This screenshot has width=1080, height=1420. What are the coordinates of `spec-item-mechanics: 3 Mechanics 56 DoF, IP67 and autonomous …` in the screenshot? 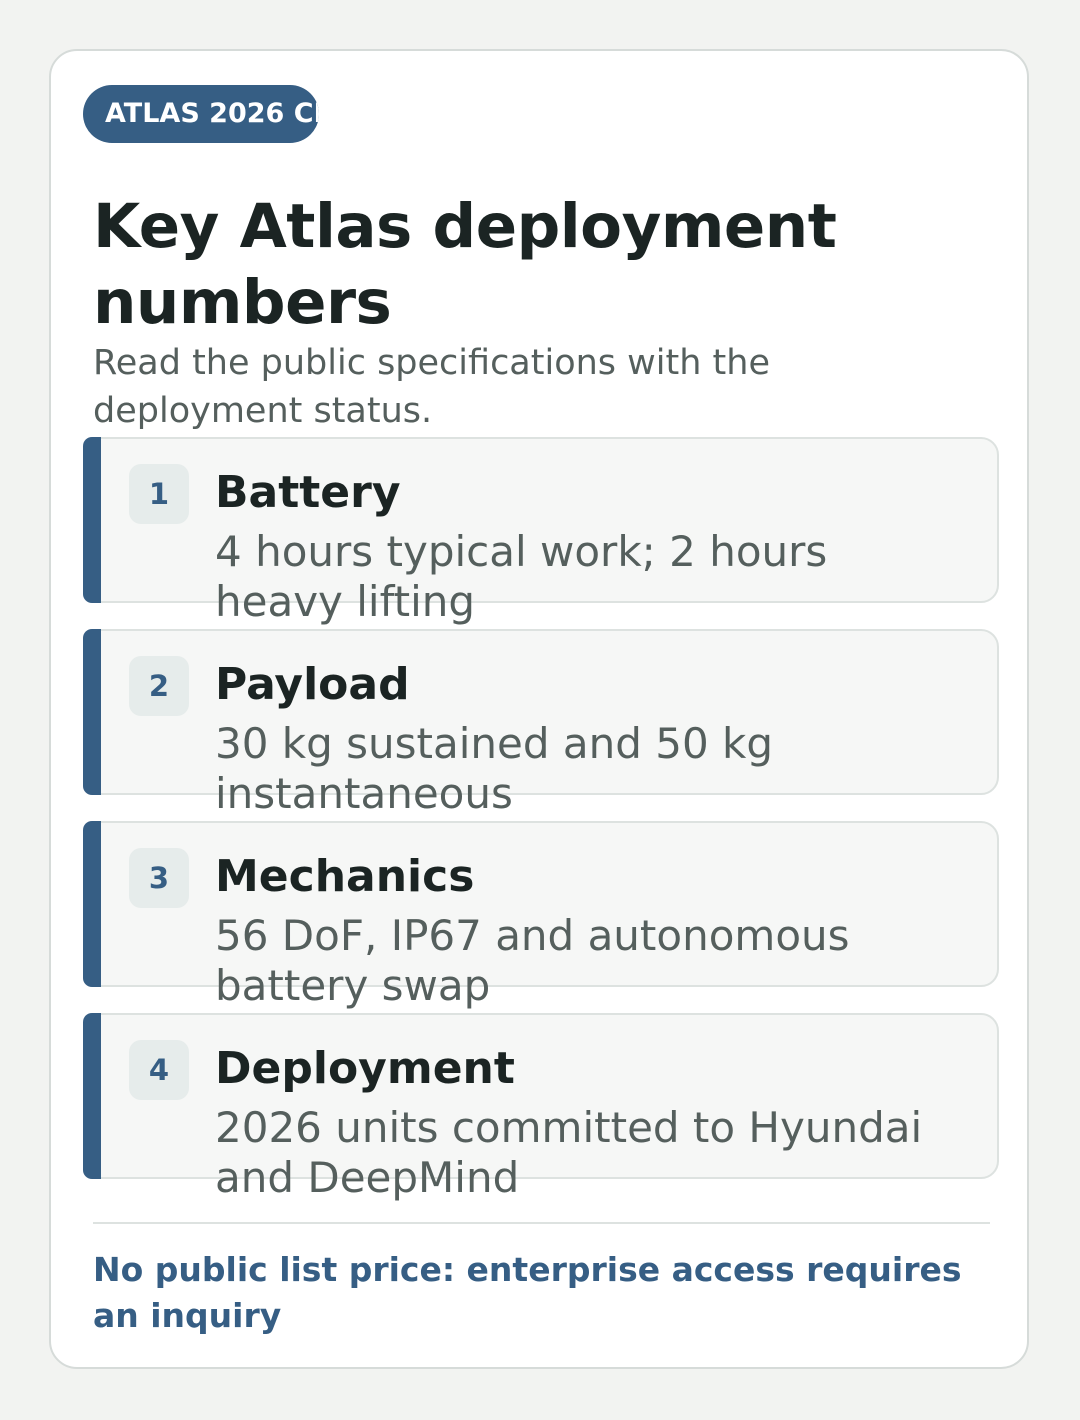 It's located at (541, 915).